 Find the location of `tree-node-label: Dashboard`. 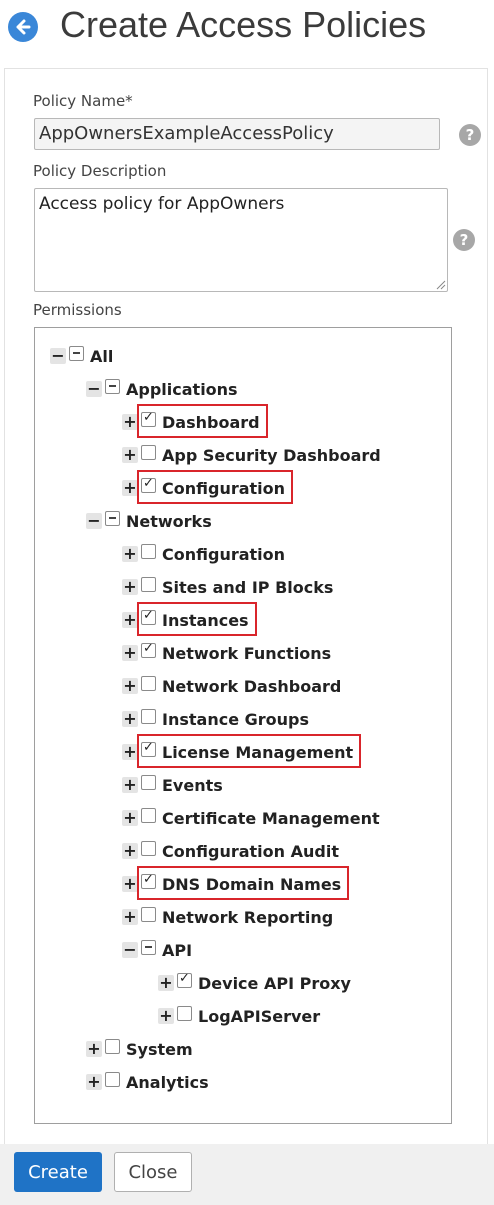

tree-node-label: Dashboard is located at coordinates (211, 422).